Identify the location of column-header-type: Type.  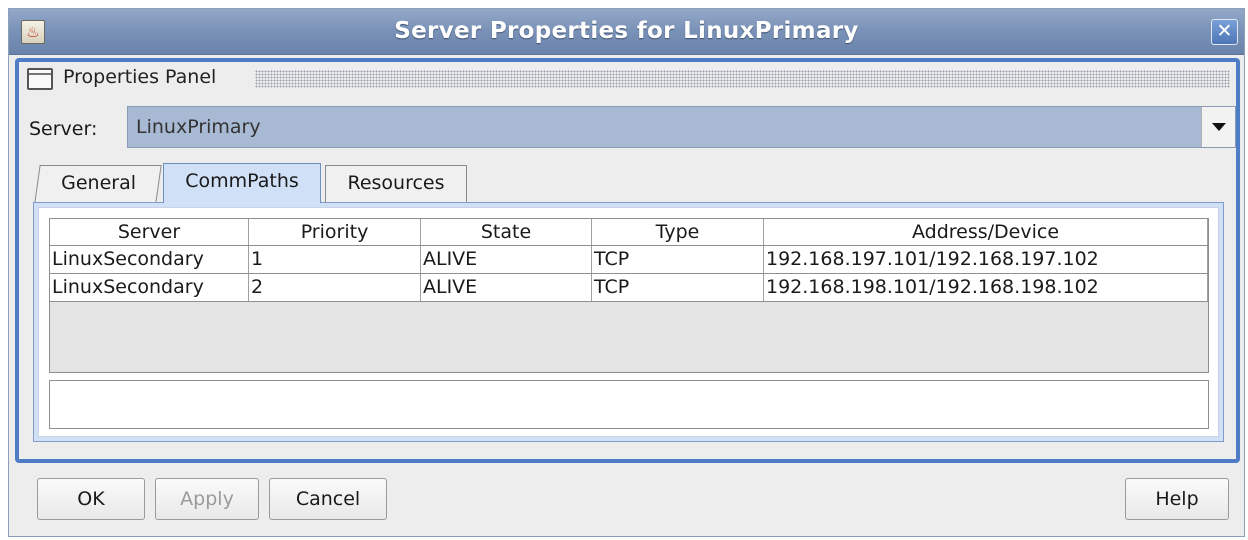
(678, 232).